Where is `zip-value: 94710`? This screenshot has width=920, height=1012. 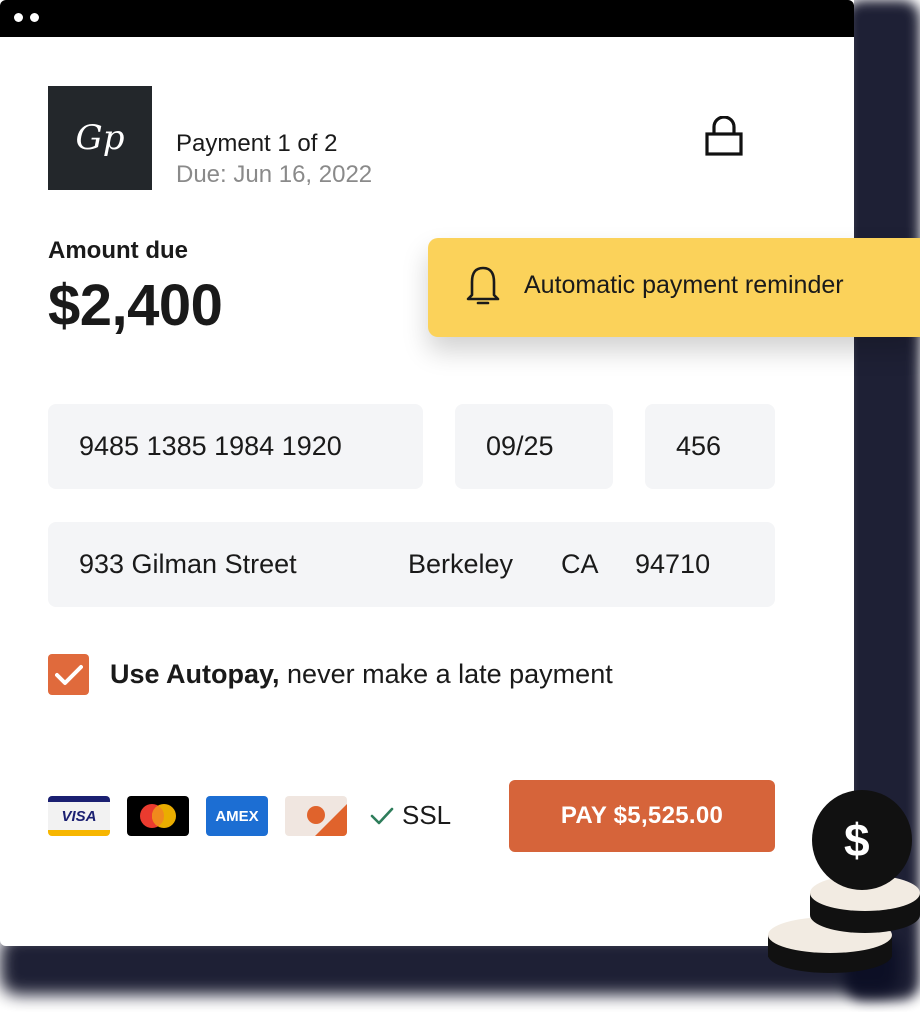 zip-value: 94710 is located at coordinates (673, 564).